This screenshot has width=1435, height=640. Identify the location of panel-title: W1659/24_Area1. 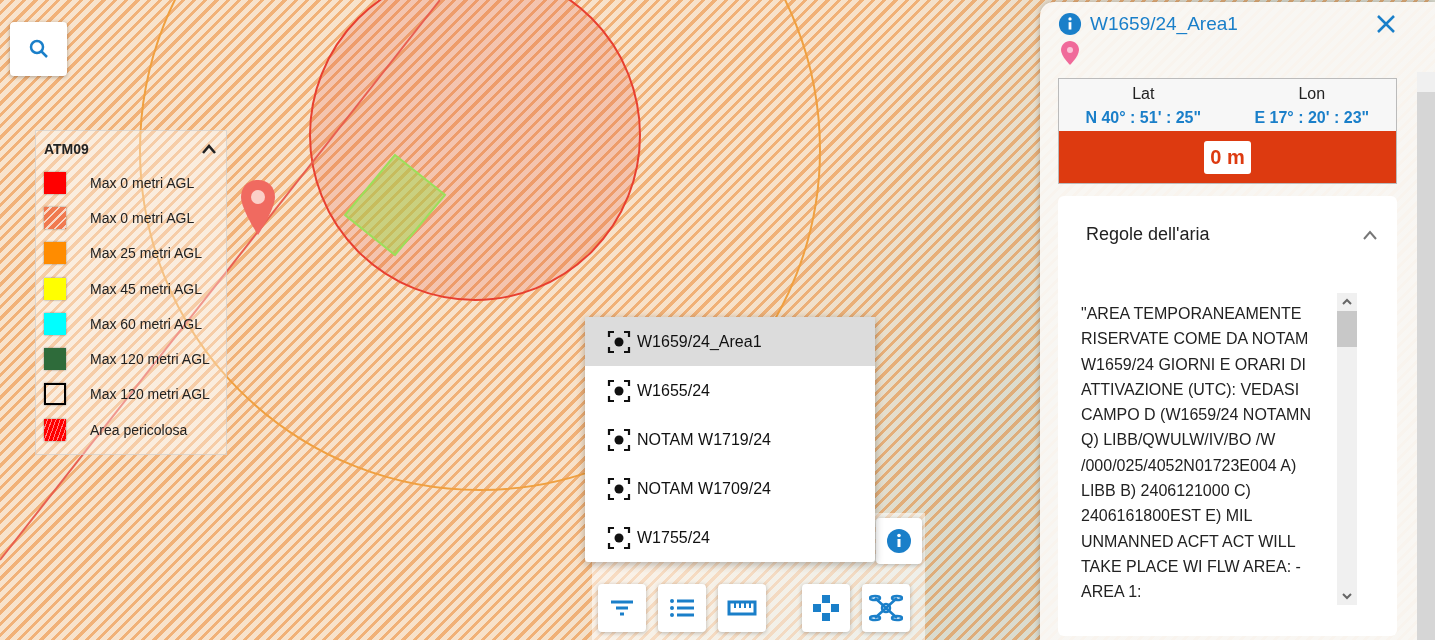
(1164, 24).